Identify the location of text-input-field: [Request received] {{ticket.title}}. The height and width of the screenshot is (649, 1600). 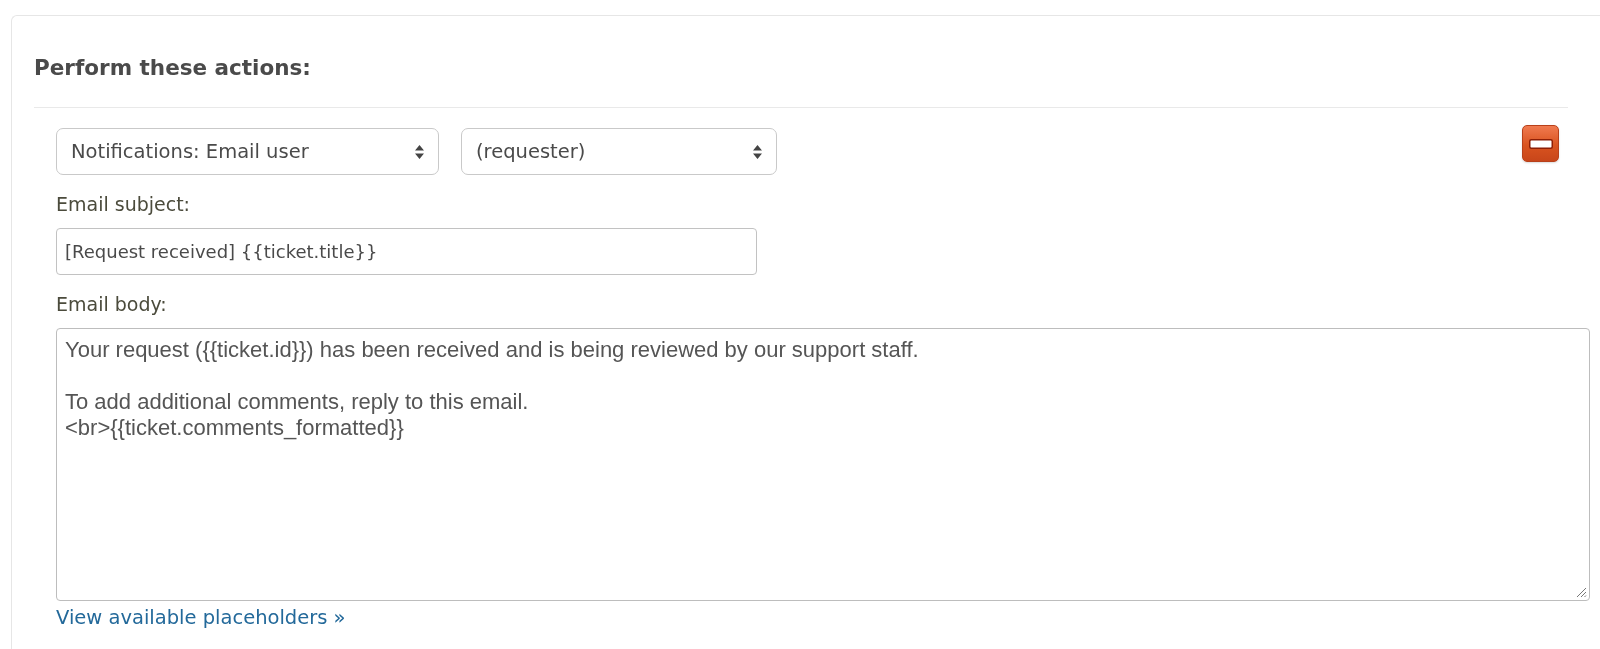
(406, 251).